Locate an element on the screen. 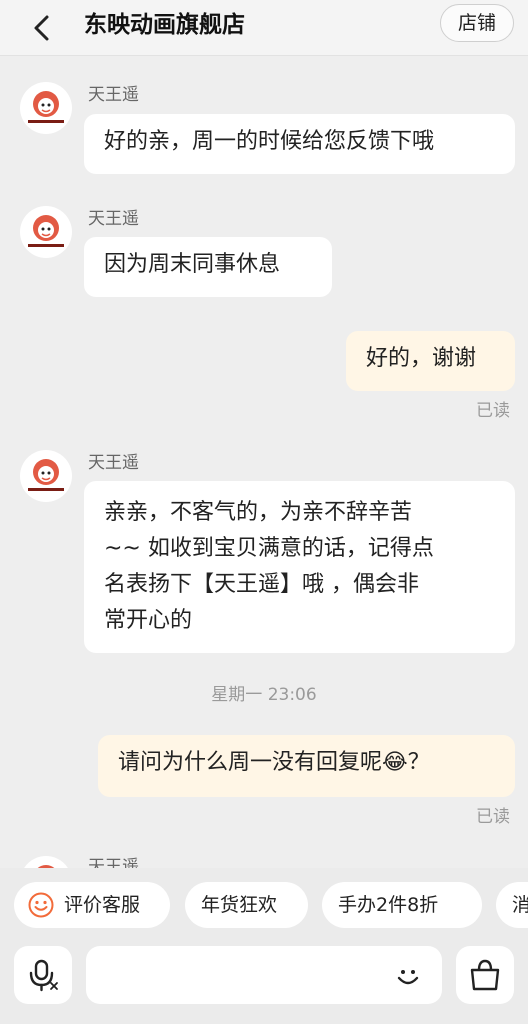 Image resolution: width=528 pixels, height=1024 pixels. quick-reply-bar: 评价客服 年货狂欢 手办2件8折 消 is located at coordinates (264, 907).